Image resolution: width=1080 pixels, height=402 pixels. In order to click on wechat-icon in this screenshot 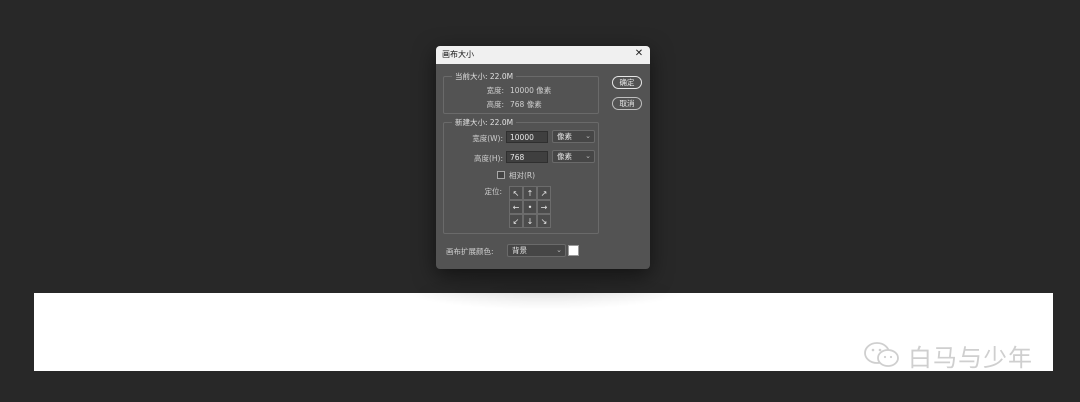, I will do `click(881, 354)`.